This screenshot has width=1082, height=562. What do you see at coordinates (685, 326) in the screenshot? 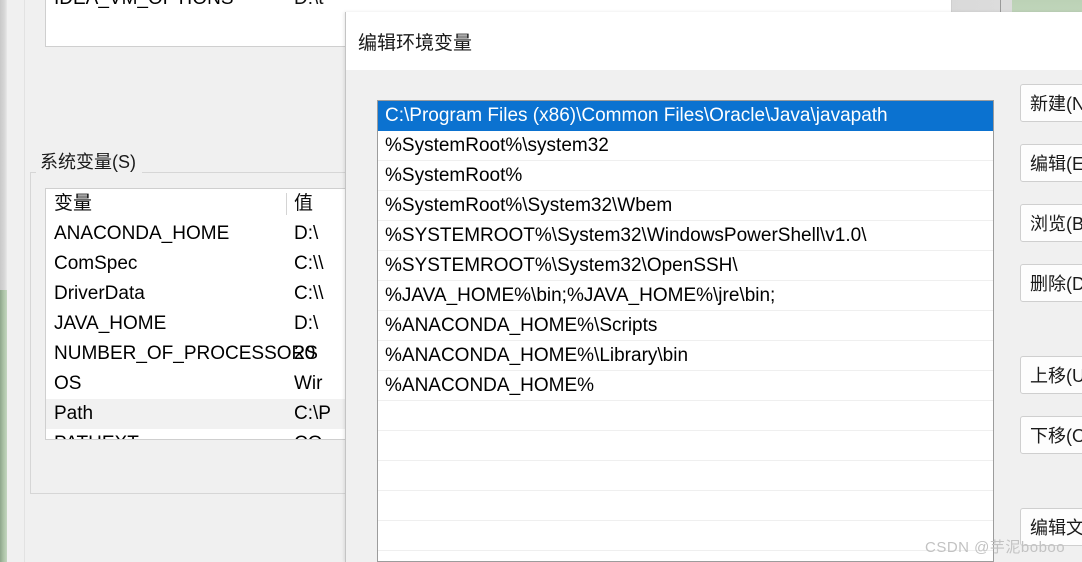
I see `list-item: %ANACONDA_HOME%\Scripts` at bounding box center [685, 326].